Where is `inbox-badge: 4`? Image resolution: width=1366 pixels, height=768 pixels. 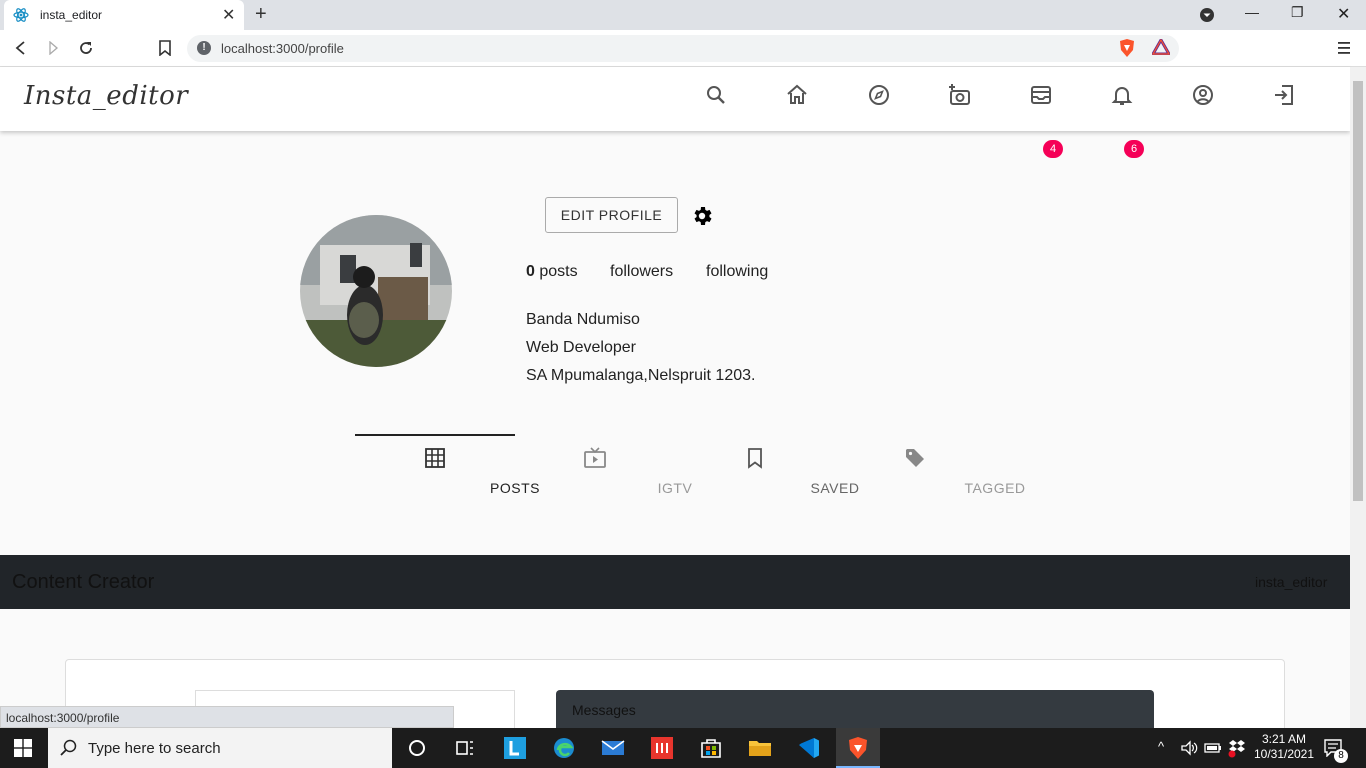 inbox-badge: 4 is located at coordinates (1053, 149).